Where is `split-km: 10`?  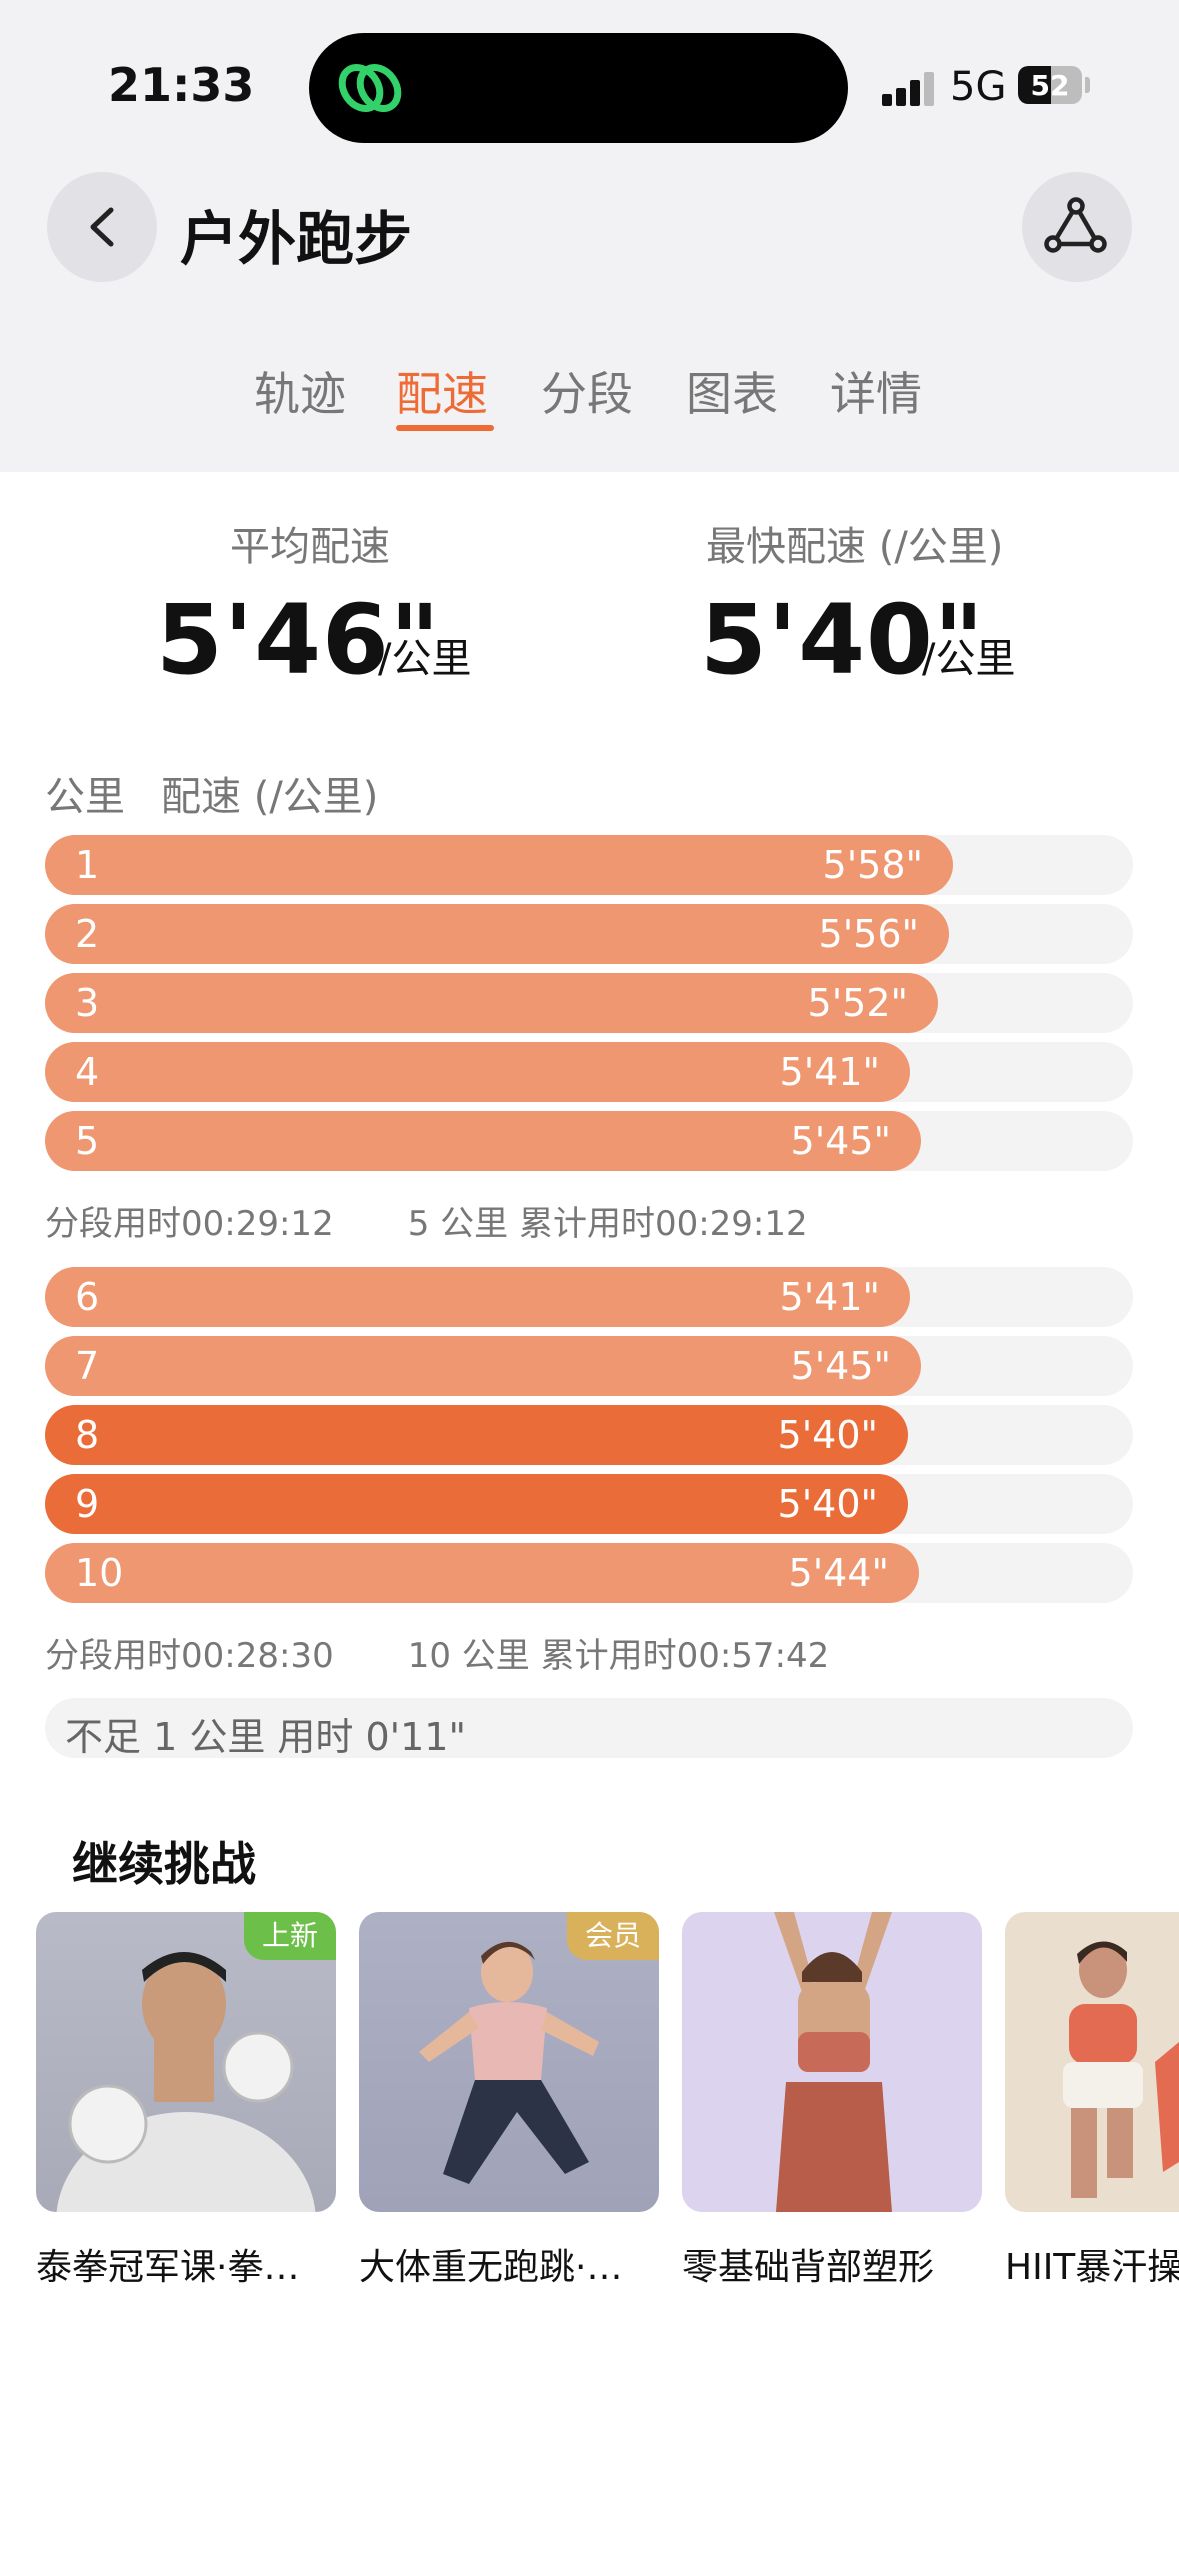
split-km: 10 is located at coordinates (99, 1573).